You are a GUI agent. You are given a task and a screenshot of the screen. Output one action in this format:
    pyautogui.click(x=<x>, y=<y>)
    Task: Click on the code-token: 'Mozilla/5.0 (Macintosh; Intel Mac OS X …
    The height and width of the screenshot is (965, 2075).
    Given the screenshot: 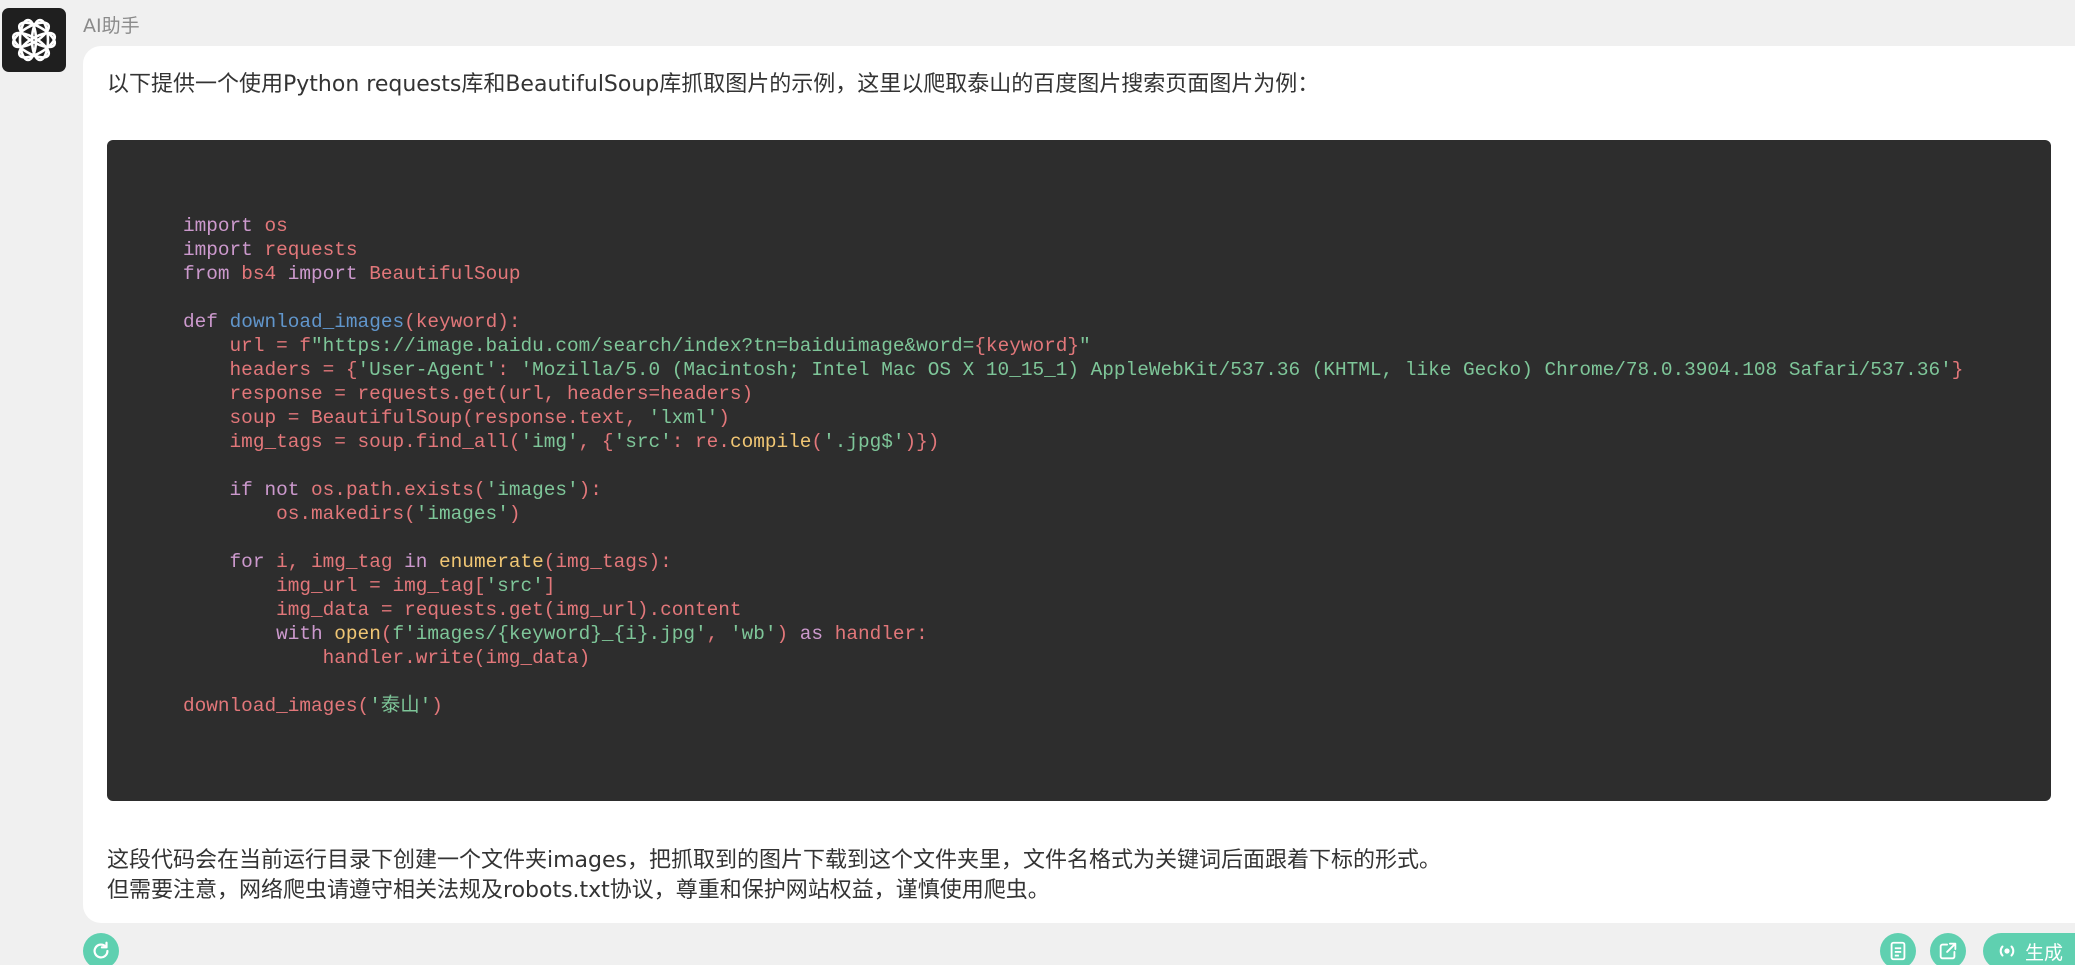 What is the action you would take?
    pyautogui.click(x=1236, y=370)
    